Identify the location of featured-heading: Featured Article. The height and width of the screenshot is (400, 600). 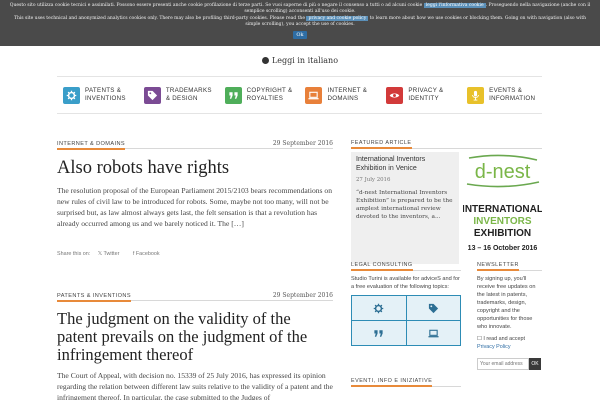
(446, 144).